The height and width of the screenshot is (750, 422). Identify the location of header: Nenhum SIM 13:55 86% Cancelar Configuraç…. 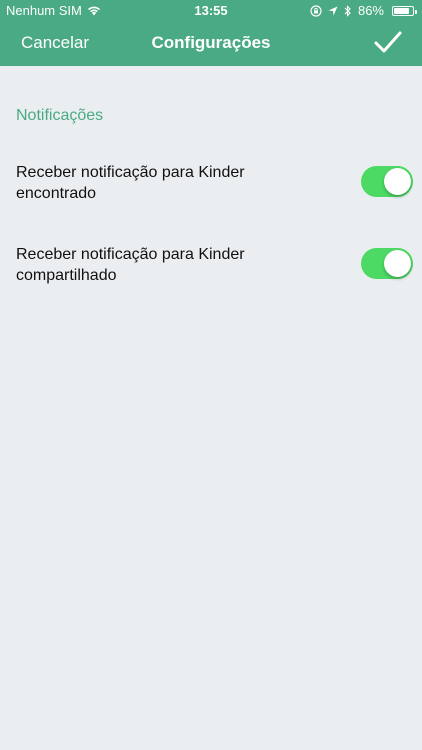
(211, 33).